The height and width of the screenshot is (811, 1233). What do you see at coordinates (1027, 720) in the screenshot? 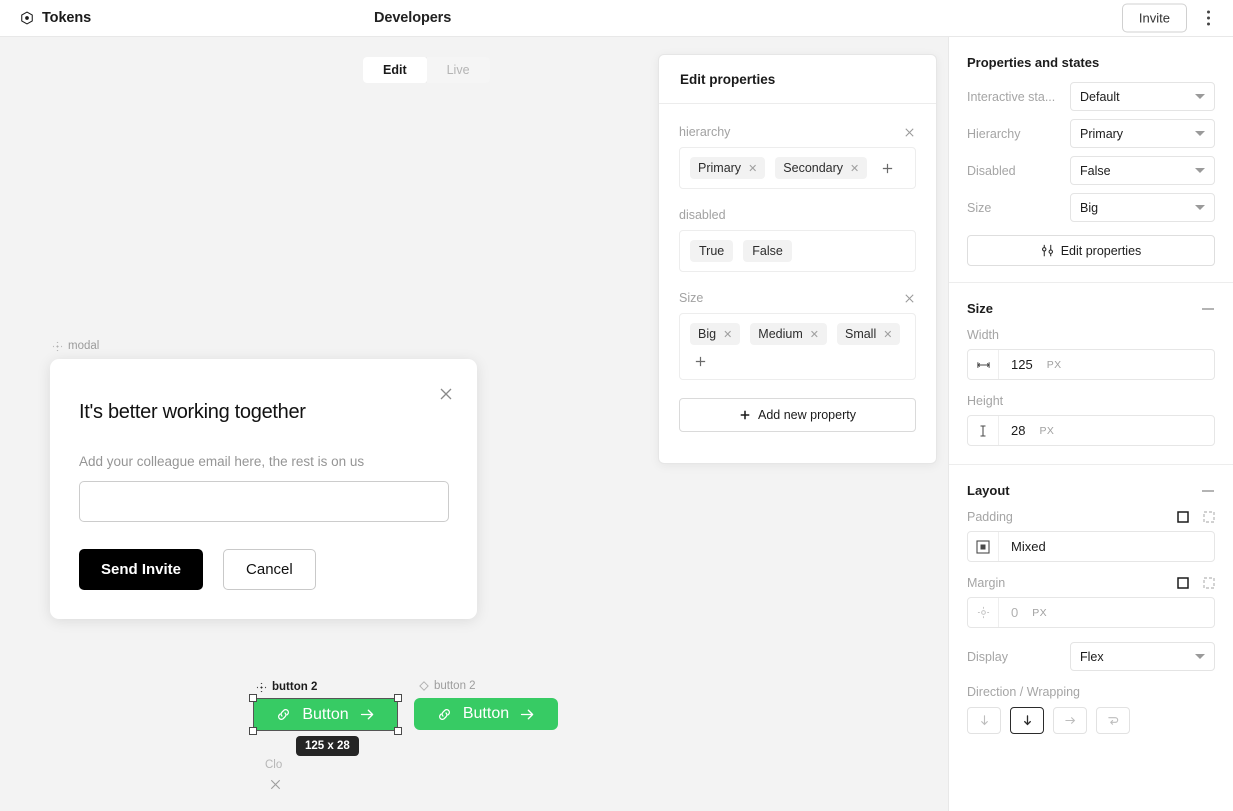
I see `direction-button-down-selected` at bounding box center [1027, 720].